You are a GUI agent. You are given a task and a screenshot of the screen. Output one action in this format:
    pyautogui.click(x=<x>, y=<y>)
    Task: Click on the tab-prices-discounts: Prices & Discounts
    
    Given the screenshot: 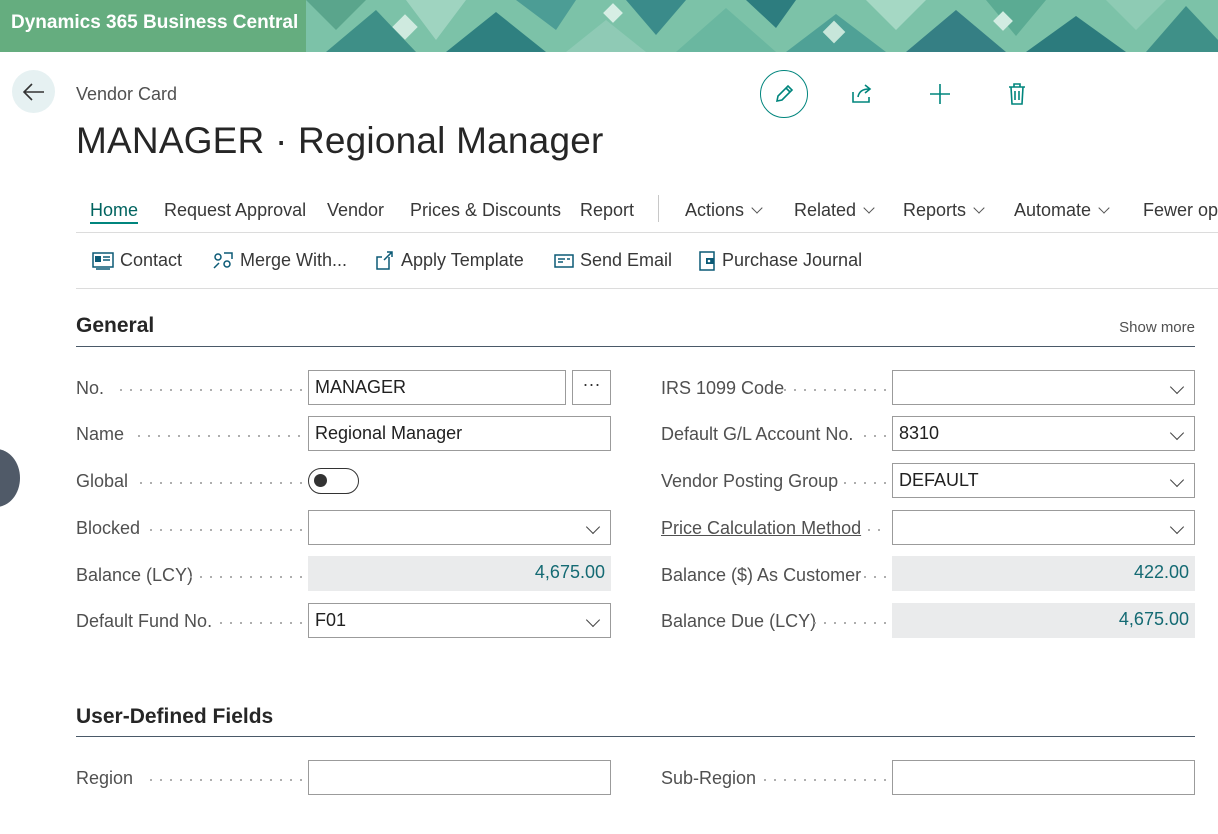 What is the action you would take?
    pyautogui.click(x=485, y=210)
    